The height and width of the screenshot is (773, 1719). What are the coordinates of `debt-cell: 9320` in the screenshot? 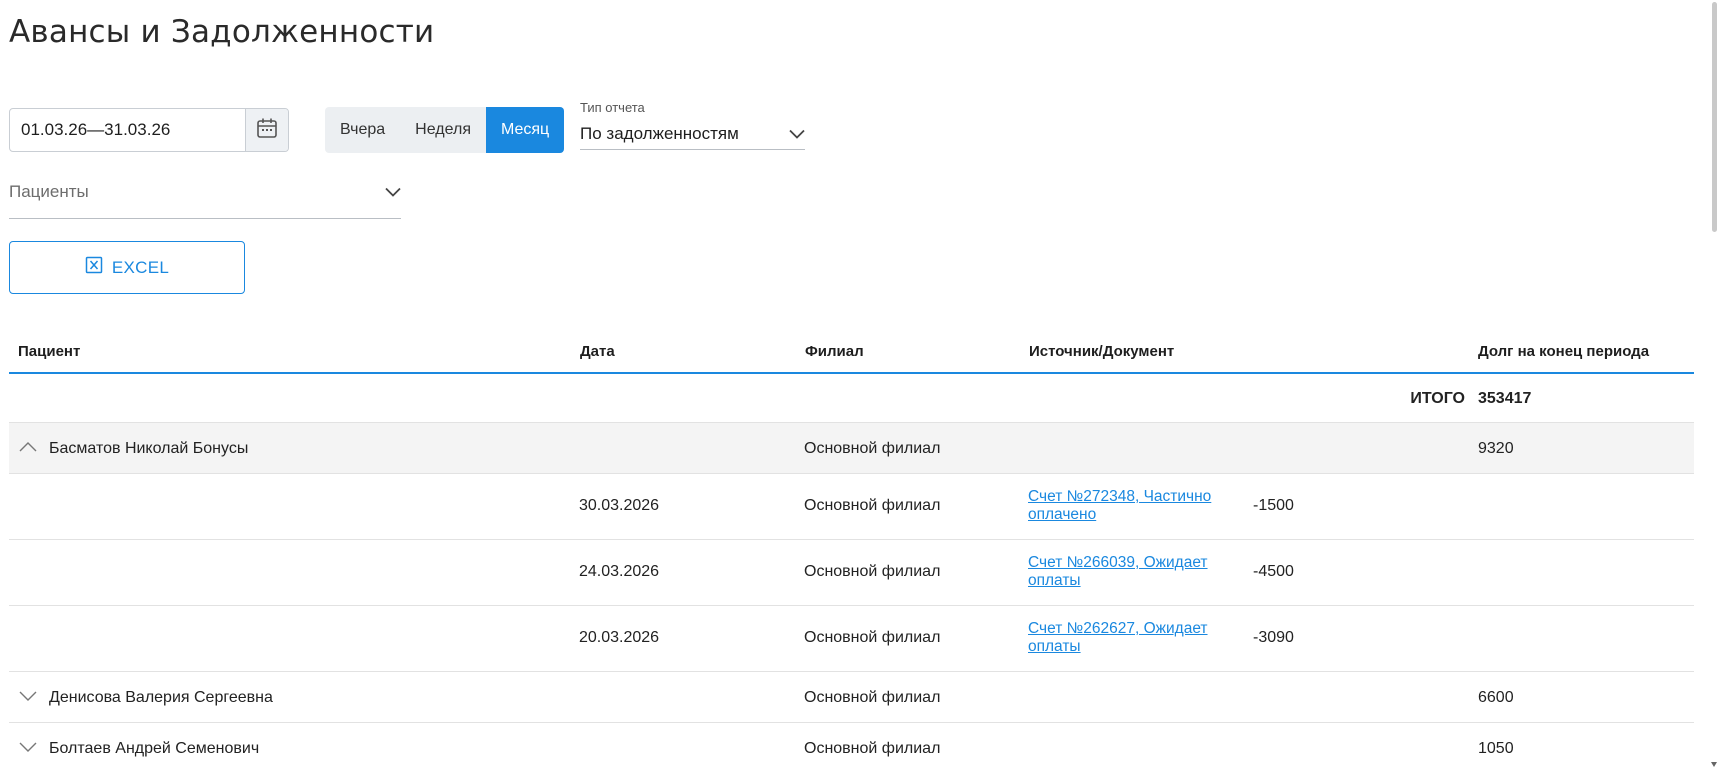 It's located at (1496, 448).